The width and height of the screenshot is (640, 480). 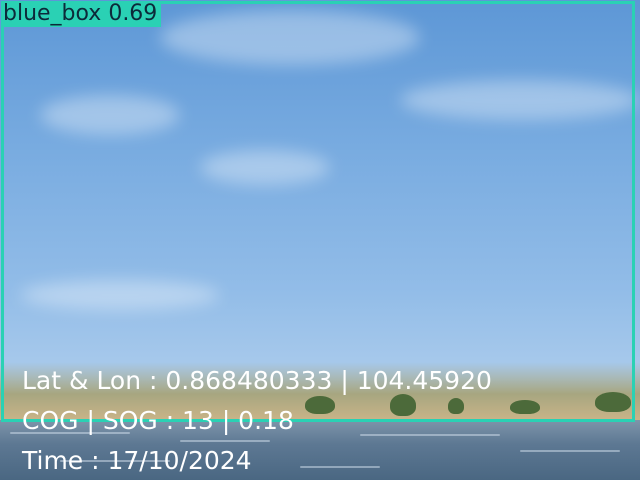 I want to click on detection-label: blue_box 0.69, so click(x=81, y=14).